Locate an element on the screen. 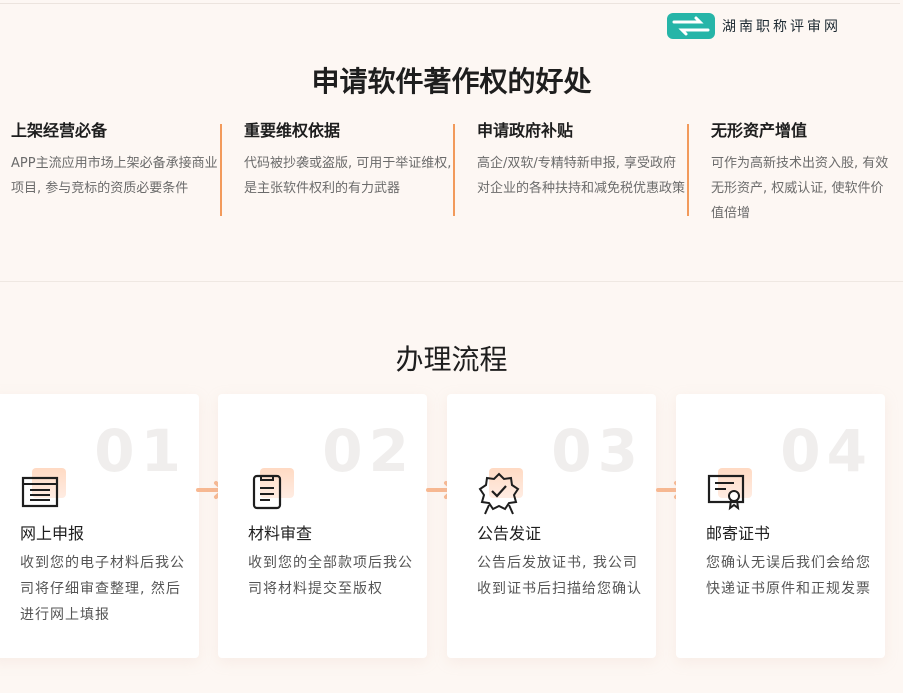 The width and height of the screenshot is (903, 693). step-title: 网上申报 is located at coordinates (52, 533).